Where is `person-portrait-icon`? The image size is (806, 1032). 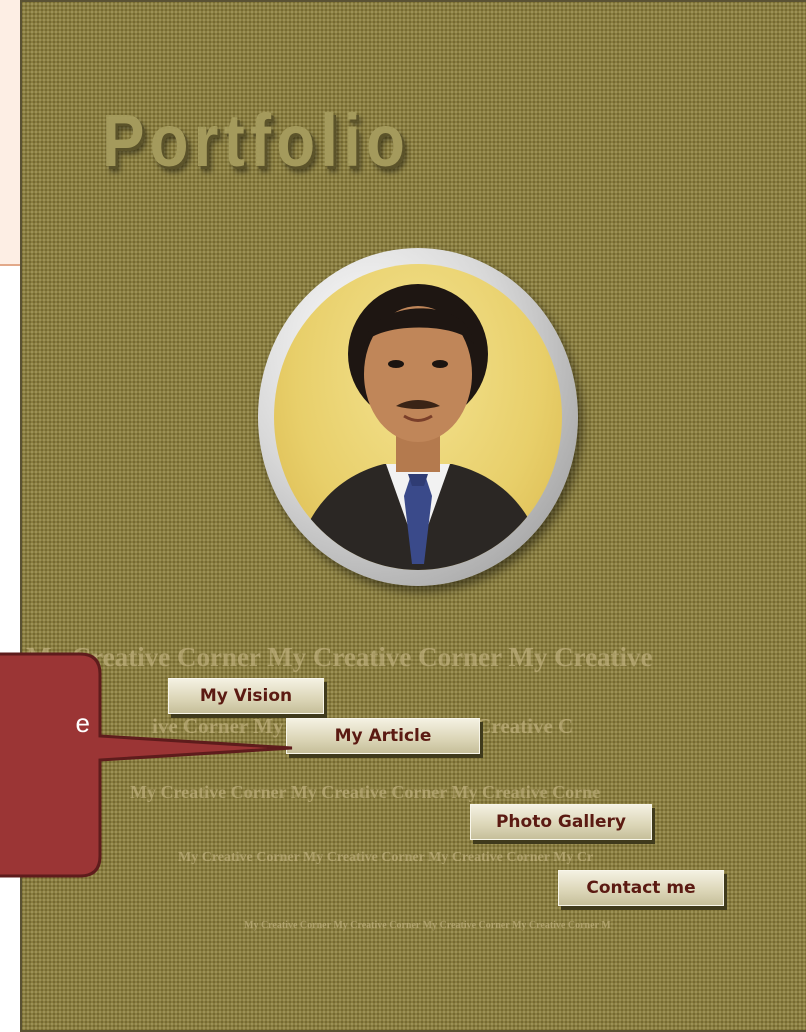 person-portrait-icon is located at coordinates (420, 427).